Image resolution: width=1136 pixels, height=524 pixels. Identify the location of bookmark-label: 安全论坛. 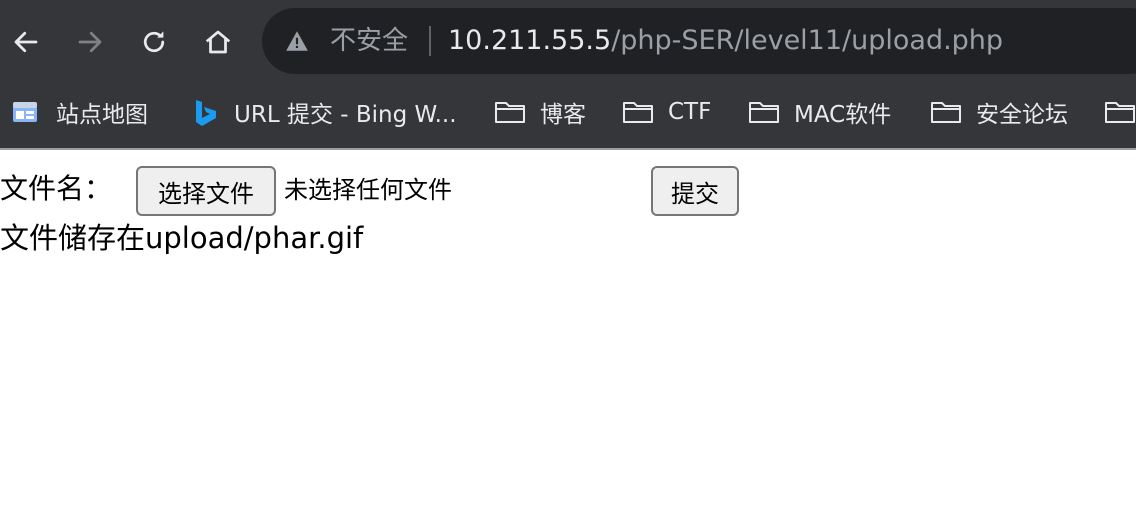
(1022, 115).